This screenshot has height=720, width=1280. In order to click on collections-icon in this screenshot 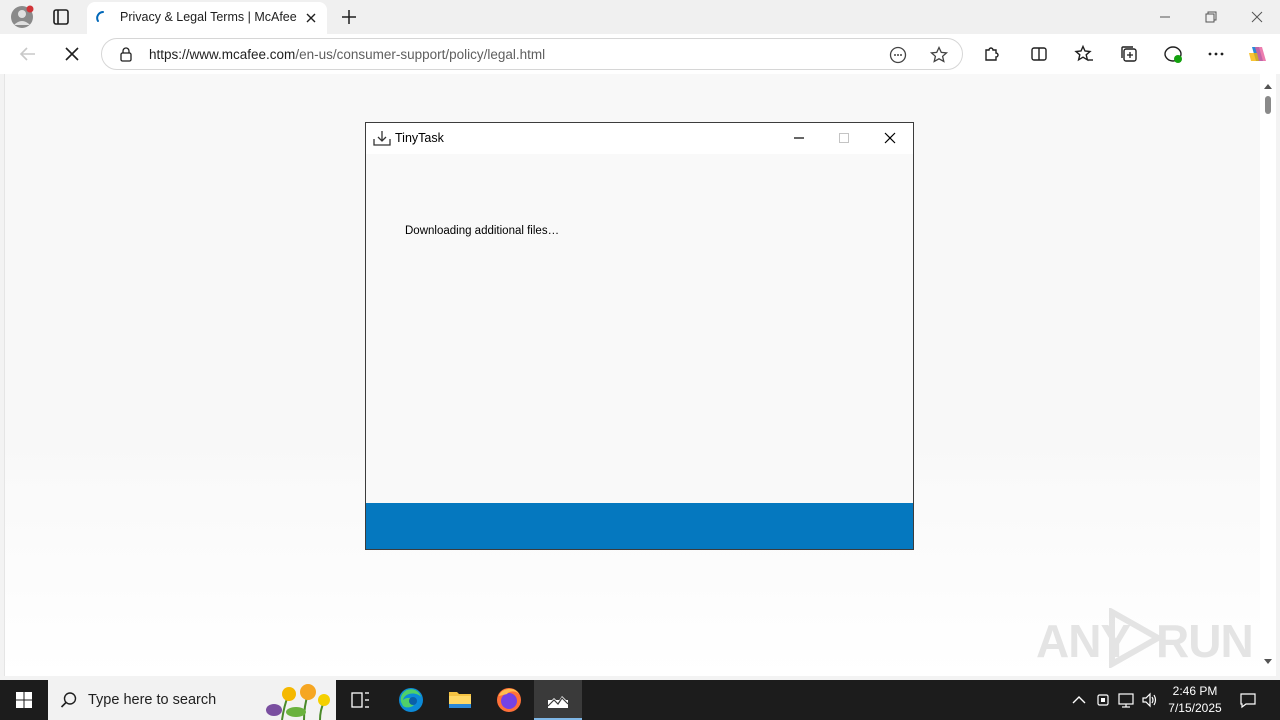, I will do `click(1129, 54)`.